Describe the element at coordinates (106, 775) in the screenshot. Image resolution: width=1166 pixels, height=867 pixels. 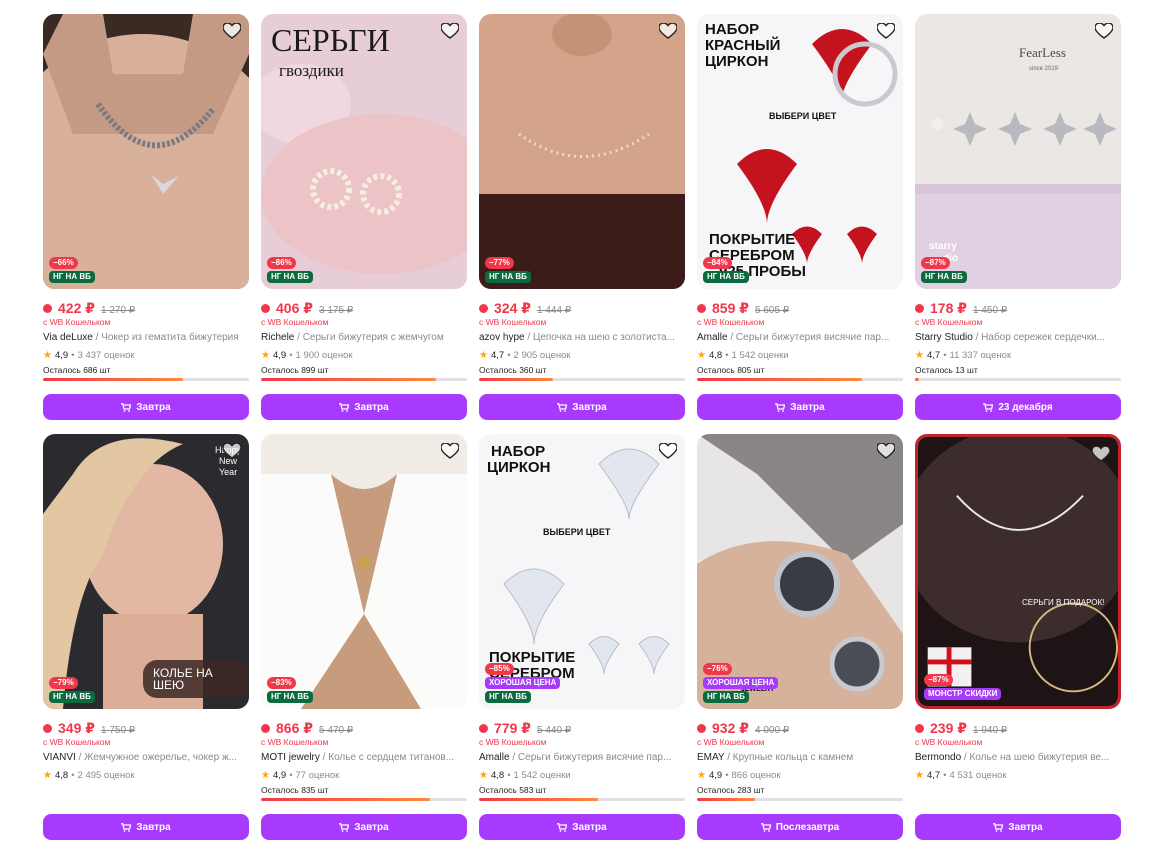
I see `reviews-count: 2 495 оценок` at that location.